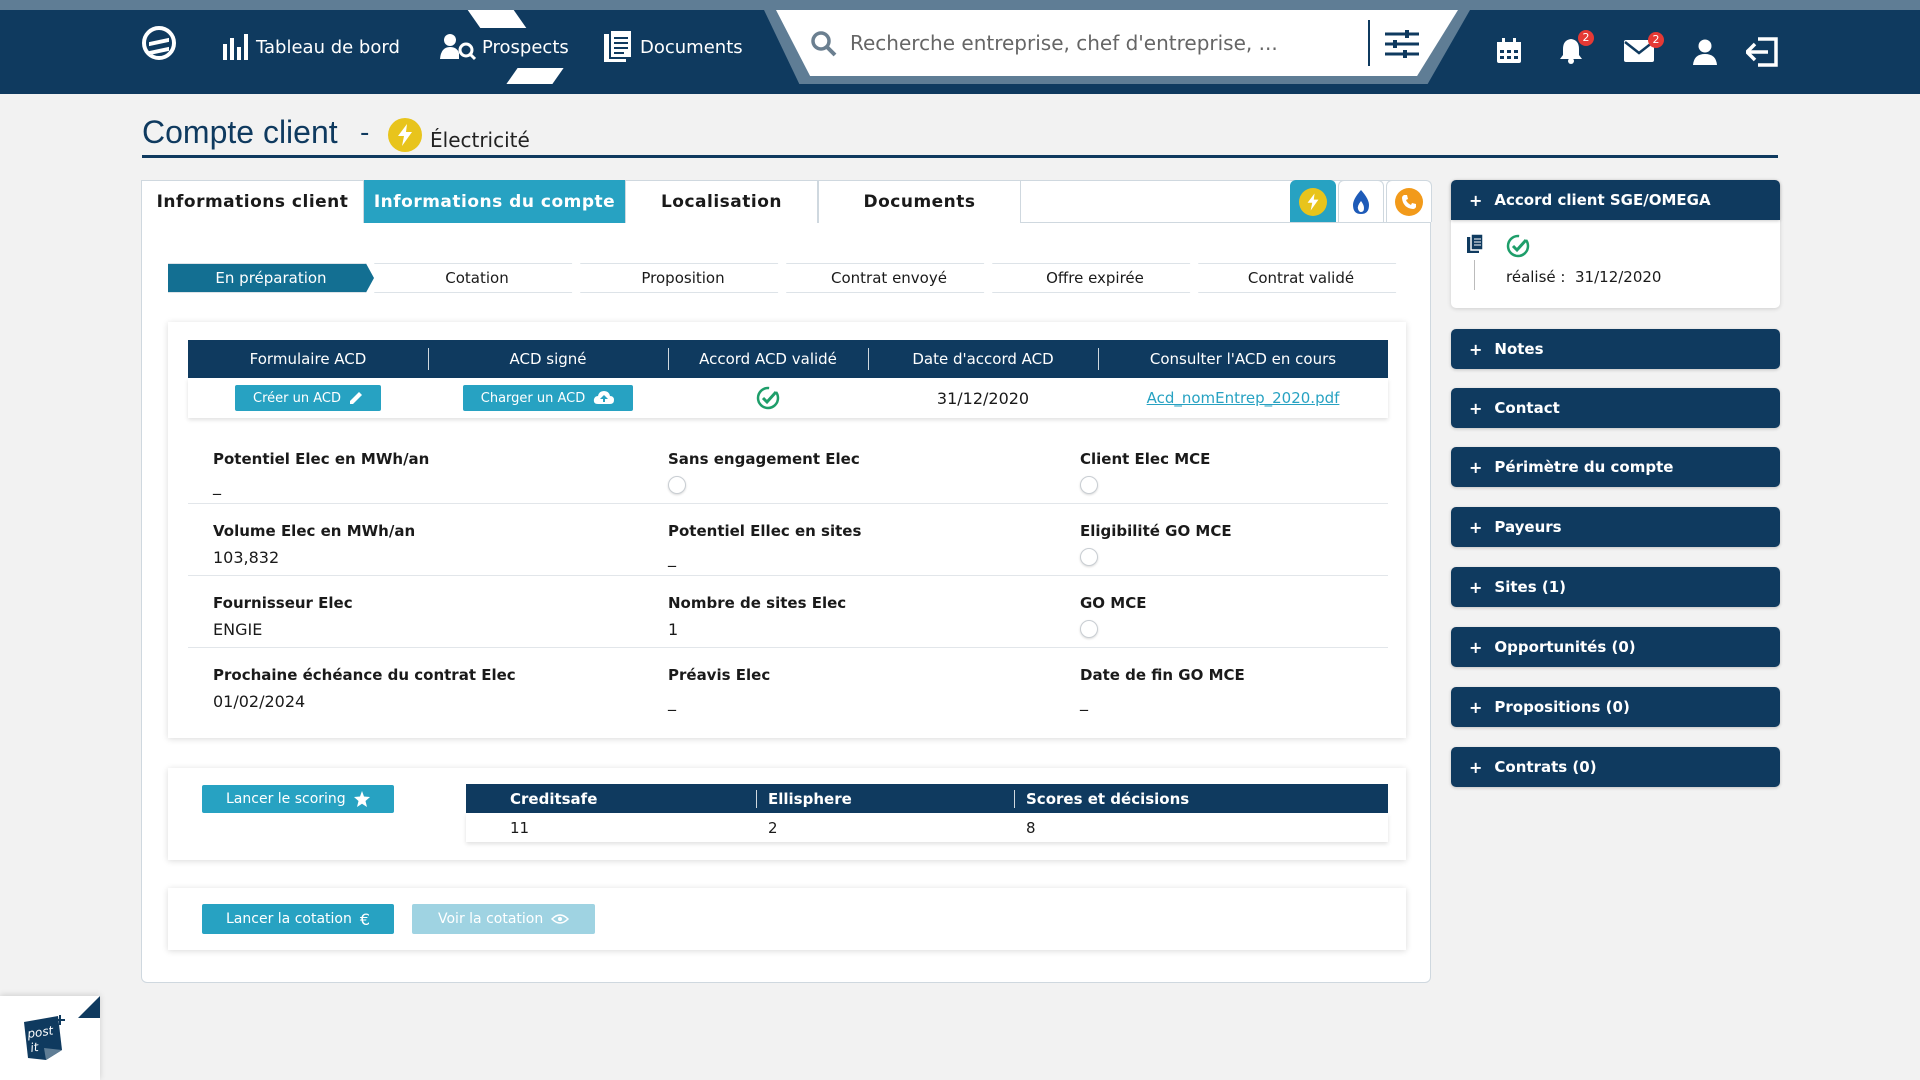  What do you see at coordinates (477, 278) in the screenshot?
I see `step-cotation: Cotation` at bounding box center [477, 278].